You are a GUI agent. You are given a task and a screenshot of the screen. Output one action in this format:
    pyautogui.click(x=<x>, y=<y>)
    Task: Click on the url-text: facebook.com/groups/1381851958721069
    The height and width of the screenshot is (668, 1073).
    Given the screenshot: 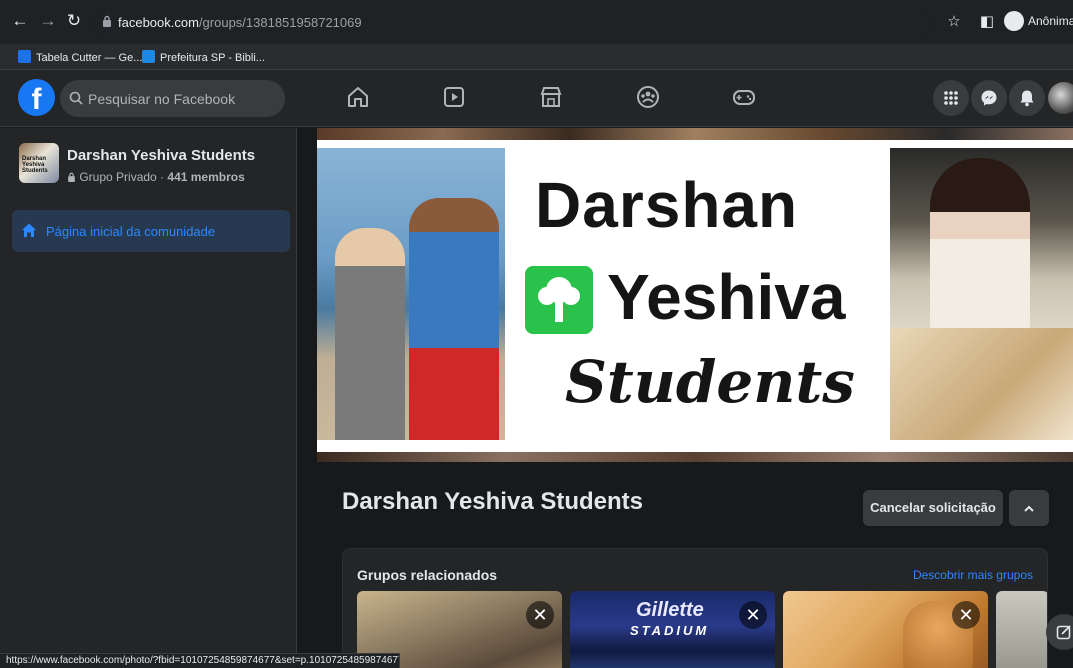 What is the action you would take?
    pyautogui.click(x=240, y=22)
    